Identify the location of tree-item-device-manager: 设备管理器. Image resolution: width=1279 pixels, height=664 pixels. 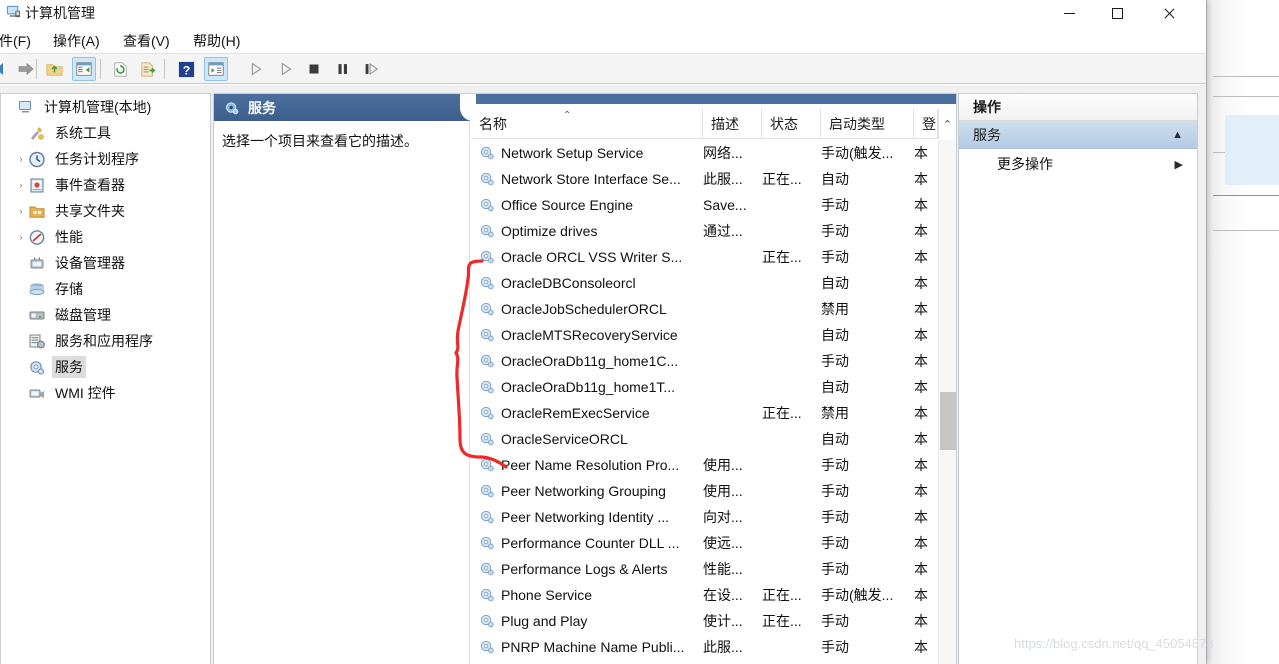
(105, 263).